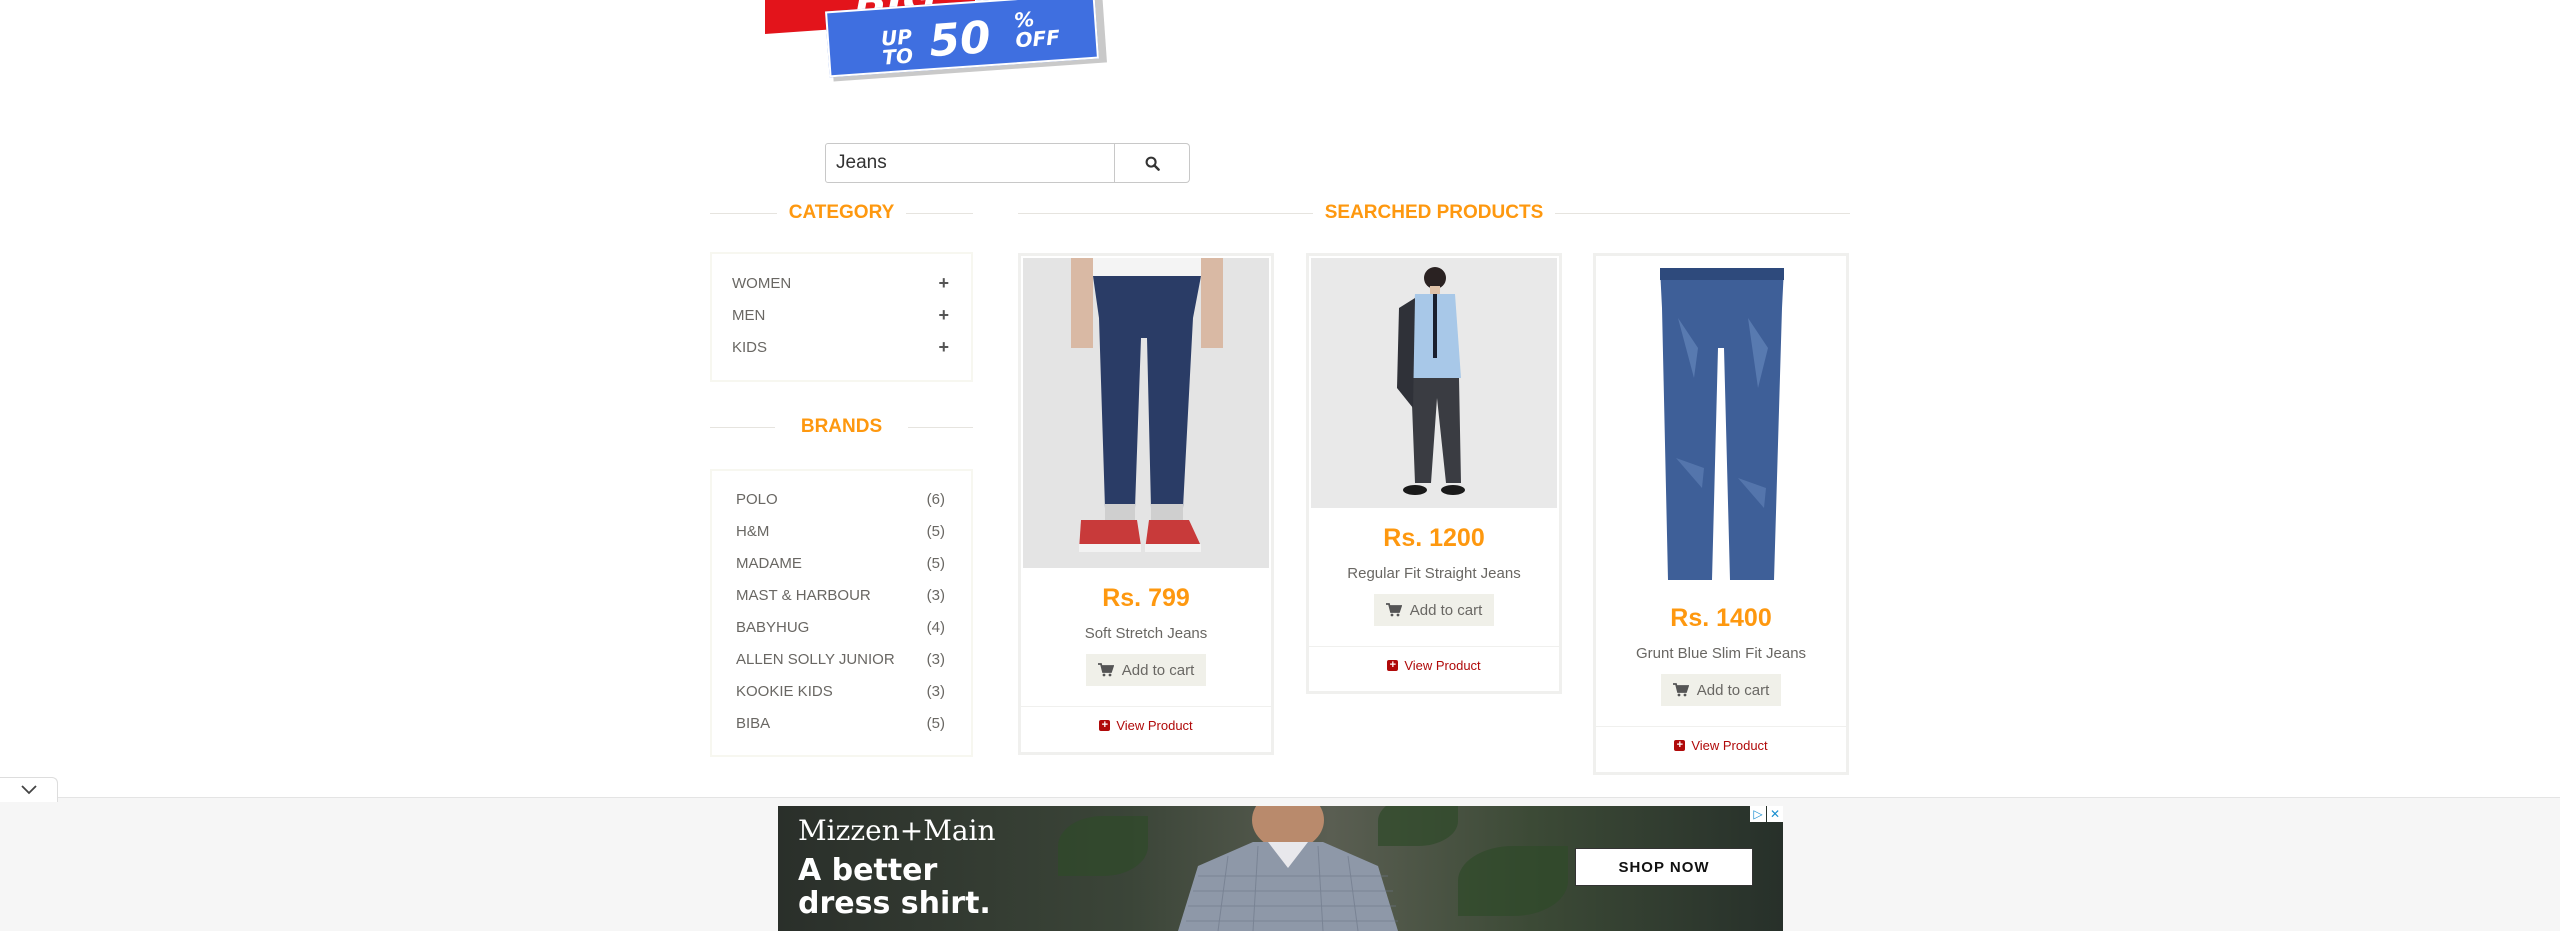 The height and width of the screenshot is (931, 2560). I want to click on ad-brand: Mizzen+Main, so click(897, 830).